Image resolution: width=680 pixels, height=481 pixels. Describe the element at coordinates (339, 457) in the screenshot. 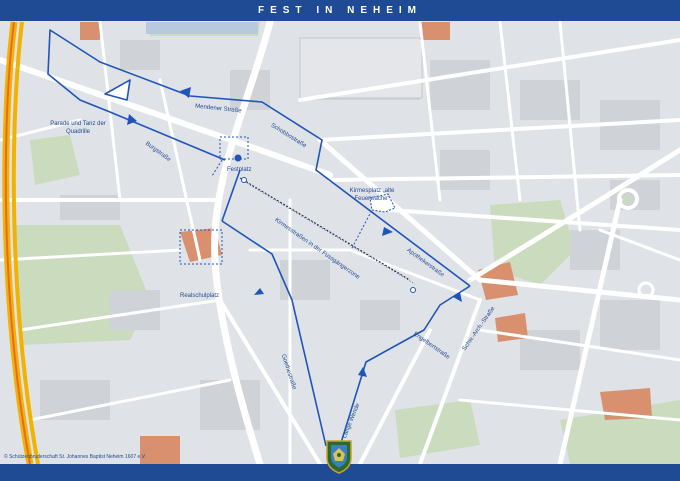

I see `shield-crest-icon` at that location.